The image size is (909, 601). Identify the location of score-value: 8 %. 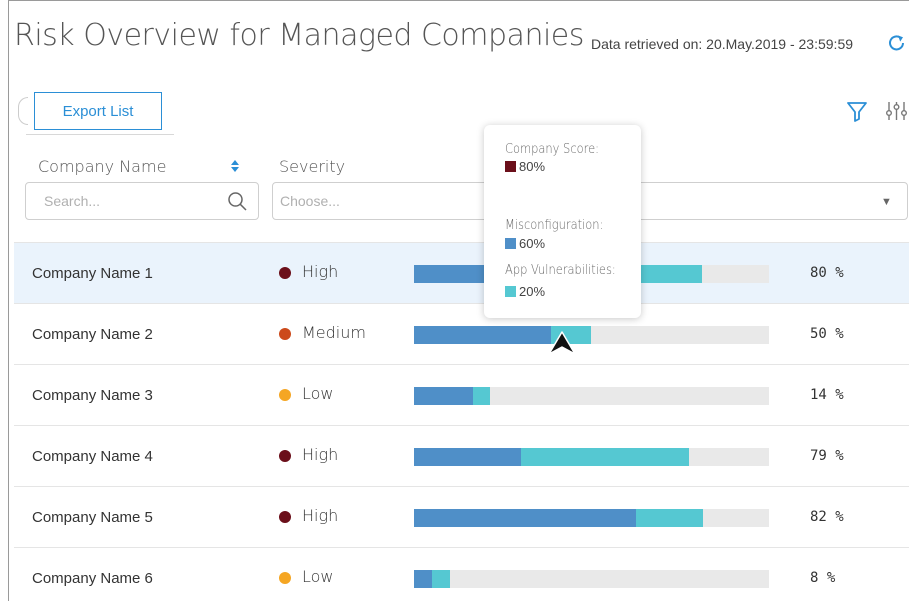
(823, 578).